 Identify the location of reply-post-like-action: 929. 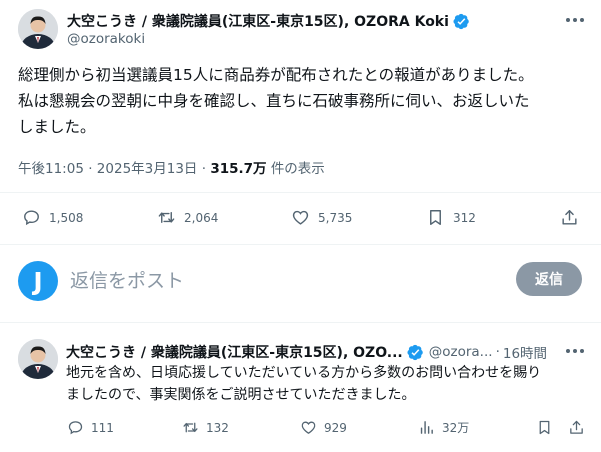
(323, 427).